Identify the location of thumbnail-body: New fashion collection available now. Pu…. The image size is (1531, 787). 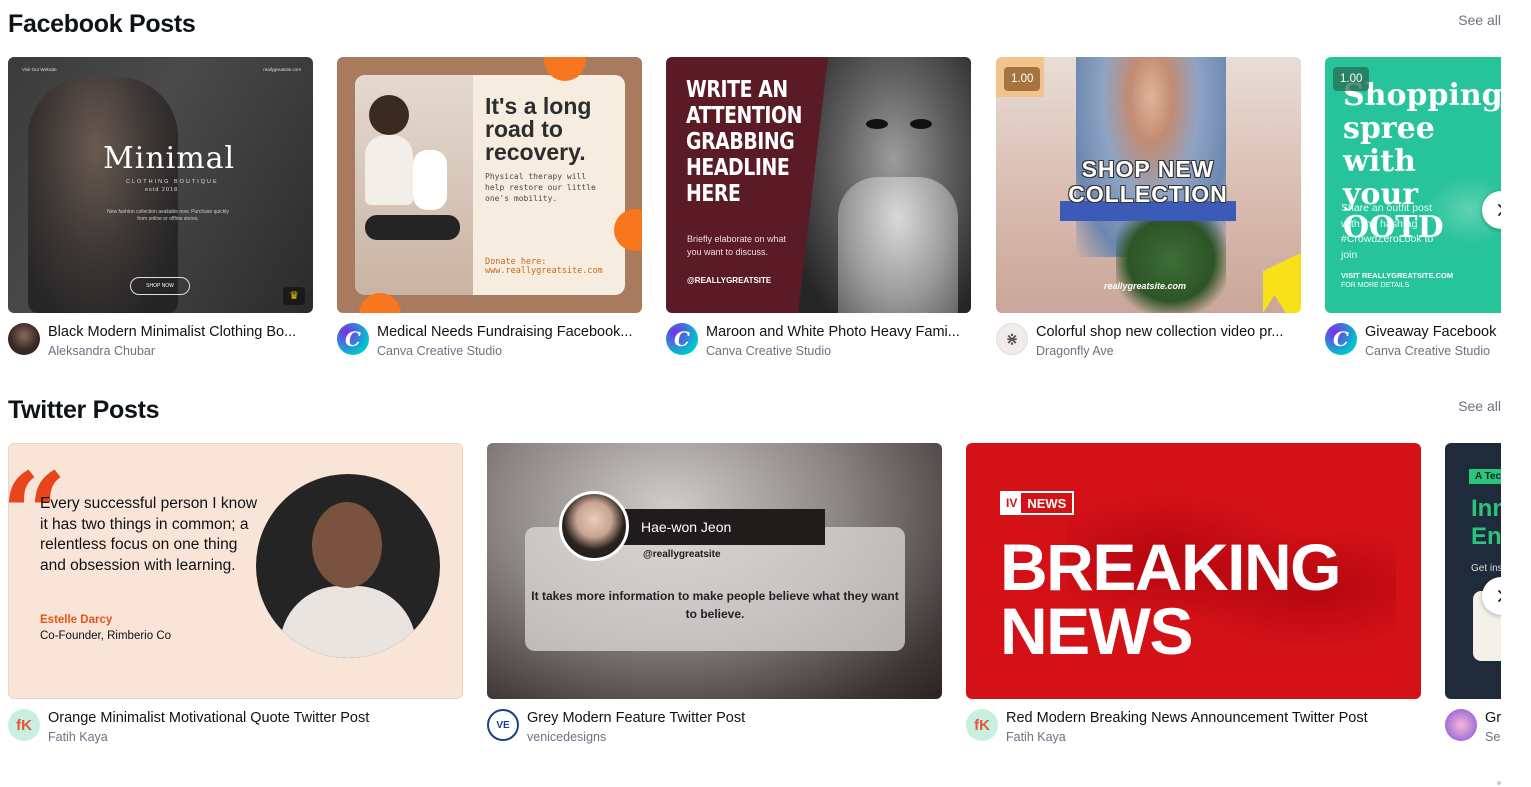
(168, 215).